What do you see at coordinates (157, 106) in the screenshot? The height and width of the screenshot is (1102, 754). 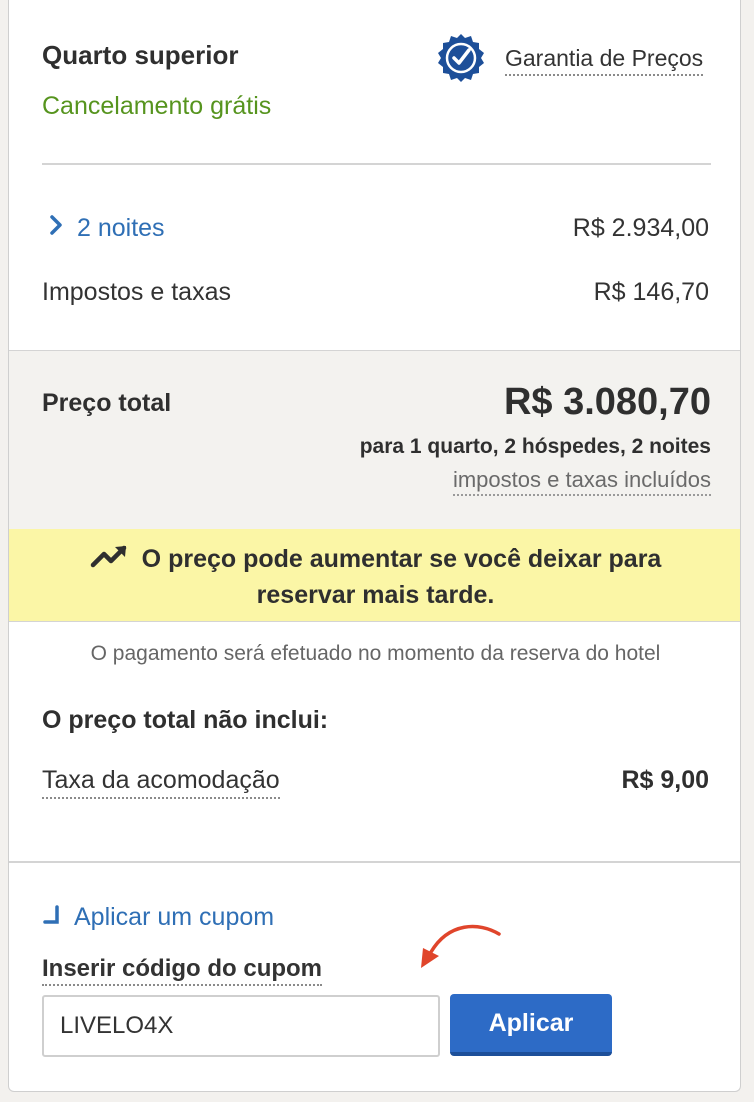 I see `free-cancellation-label: Cancelamento grátis` at bounding box center [157, 106].